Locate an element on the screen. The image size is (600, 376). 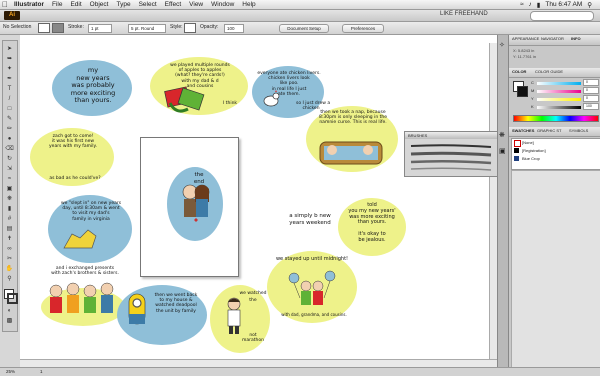
stroke-label: Stroke: is located at coordinates (76, 27).